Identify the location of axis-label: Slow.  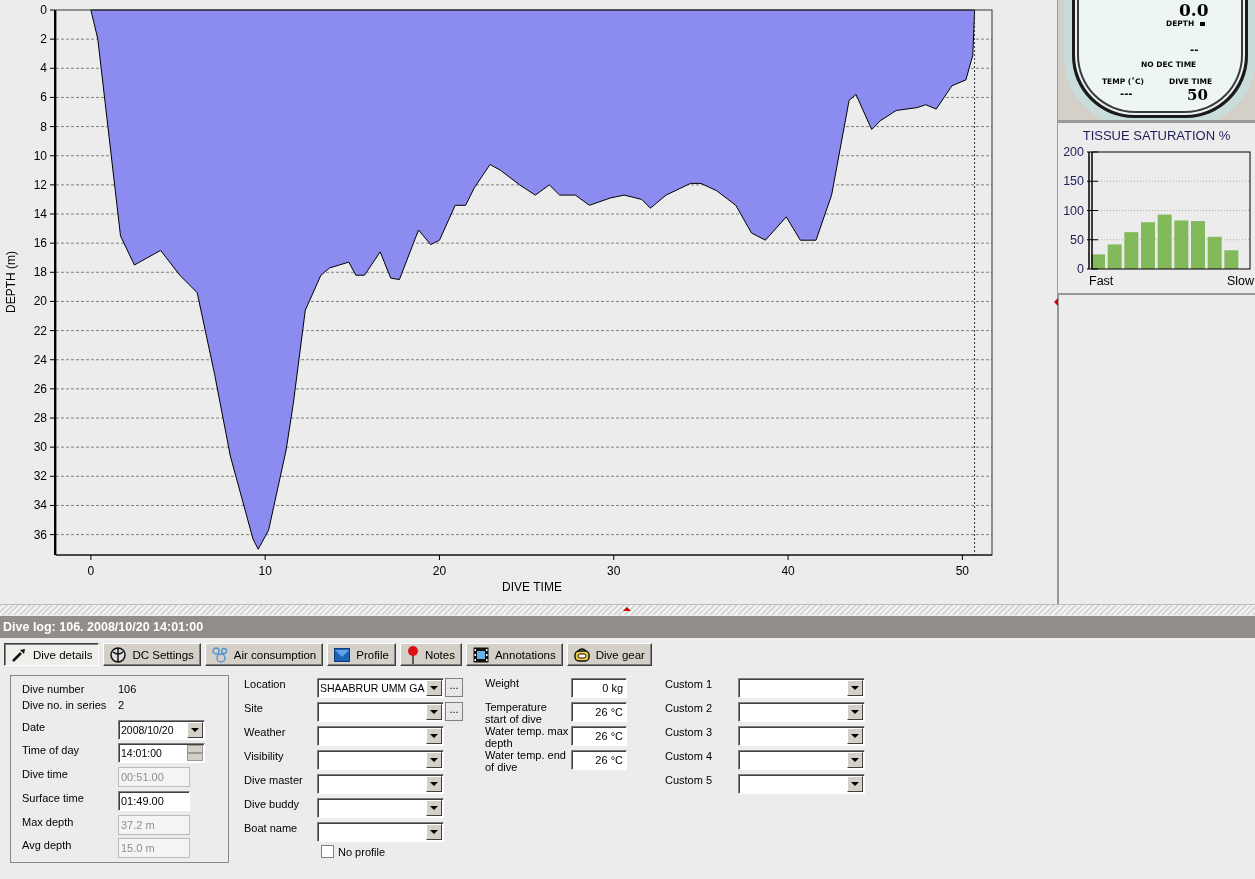
(1240, 281).